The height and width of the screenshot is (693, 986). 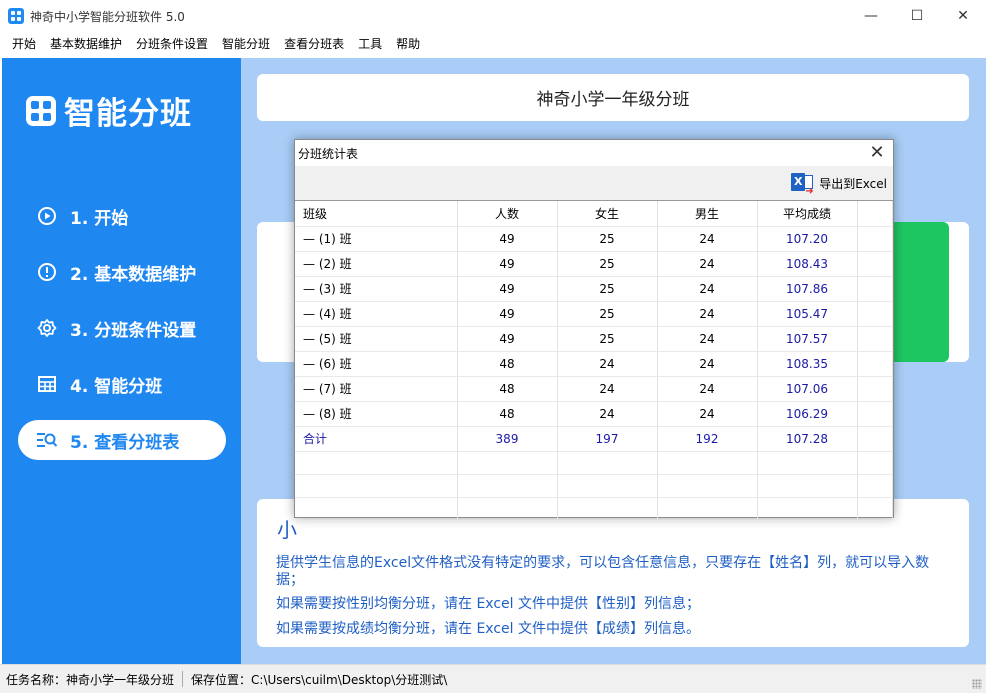 What do you see at coordinates (246, 44) in the screenshot?
I see `menu-smart-split: 智能分班` at bounding box center [246, 44].